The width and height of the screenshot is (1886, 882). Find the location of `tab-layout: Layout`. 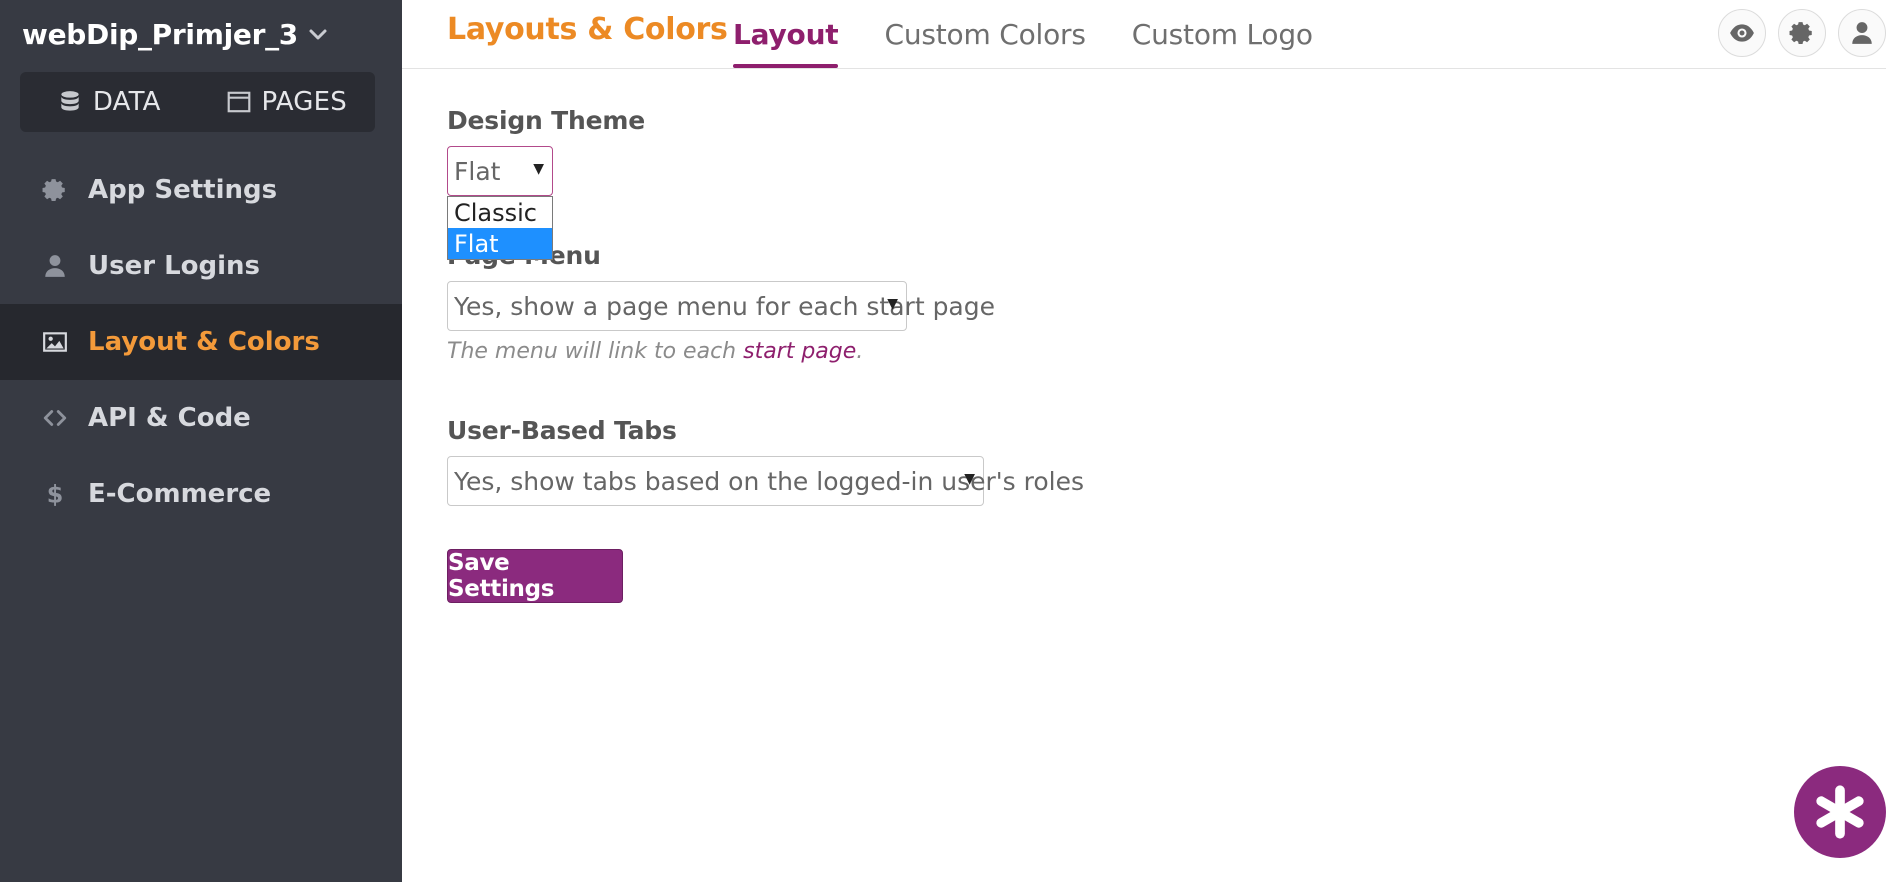

tab-layout: Layout is located at coordinates (786, 34).